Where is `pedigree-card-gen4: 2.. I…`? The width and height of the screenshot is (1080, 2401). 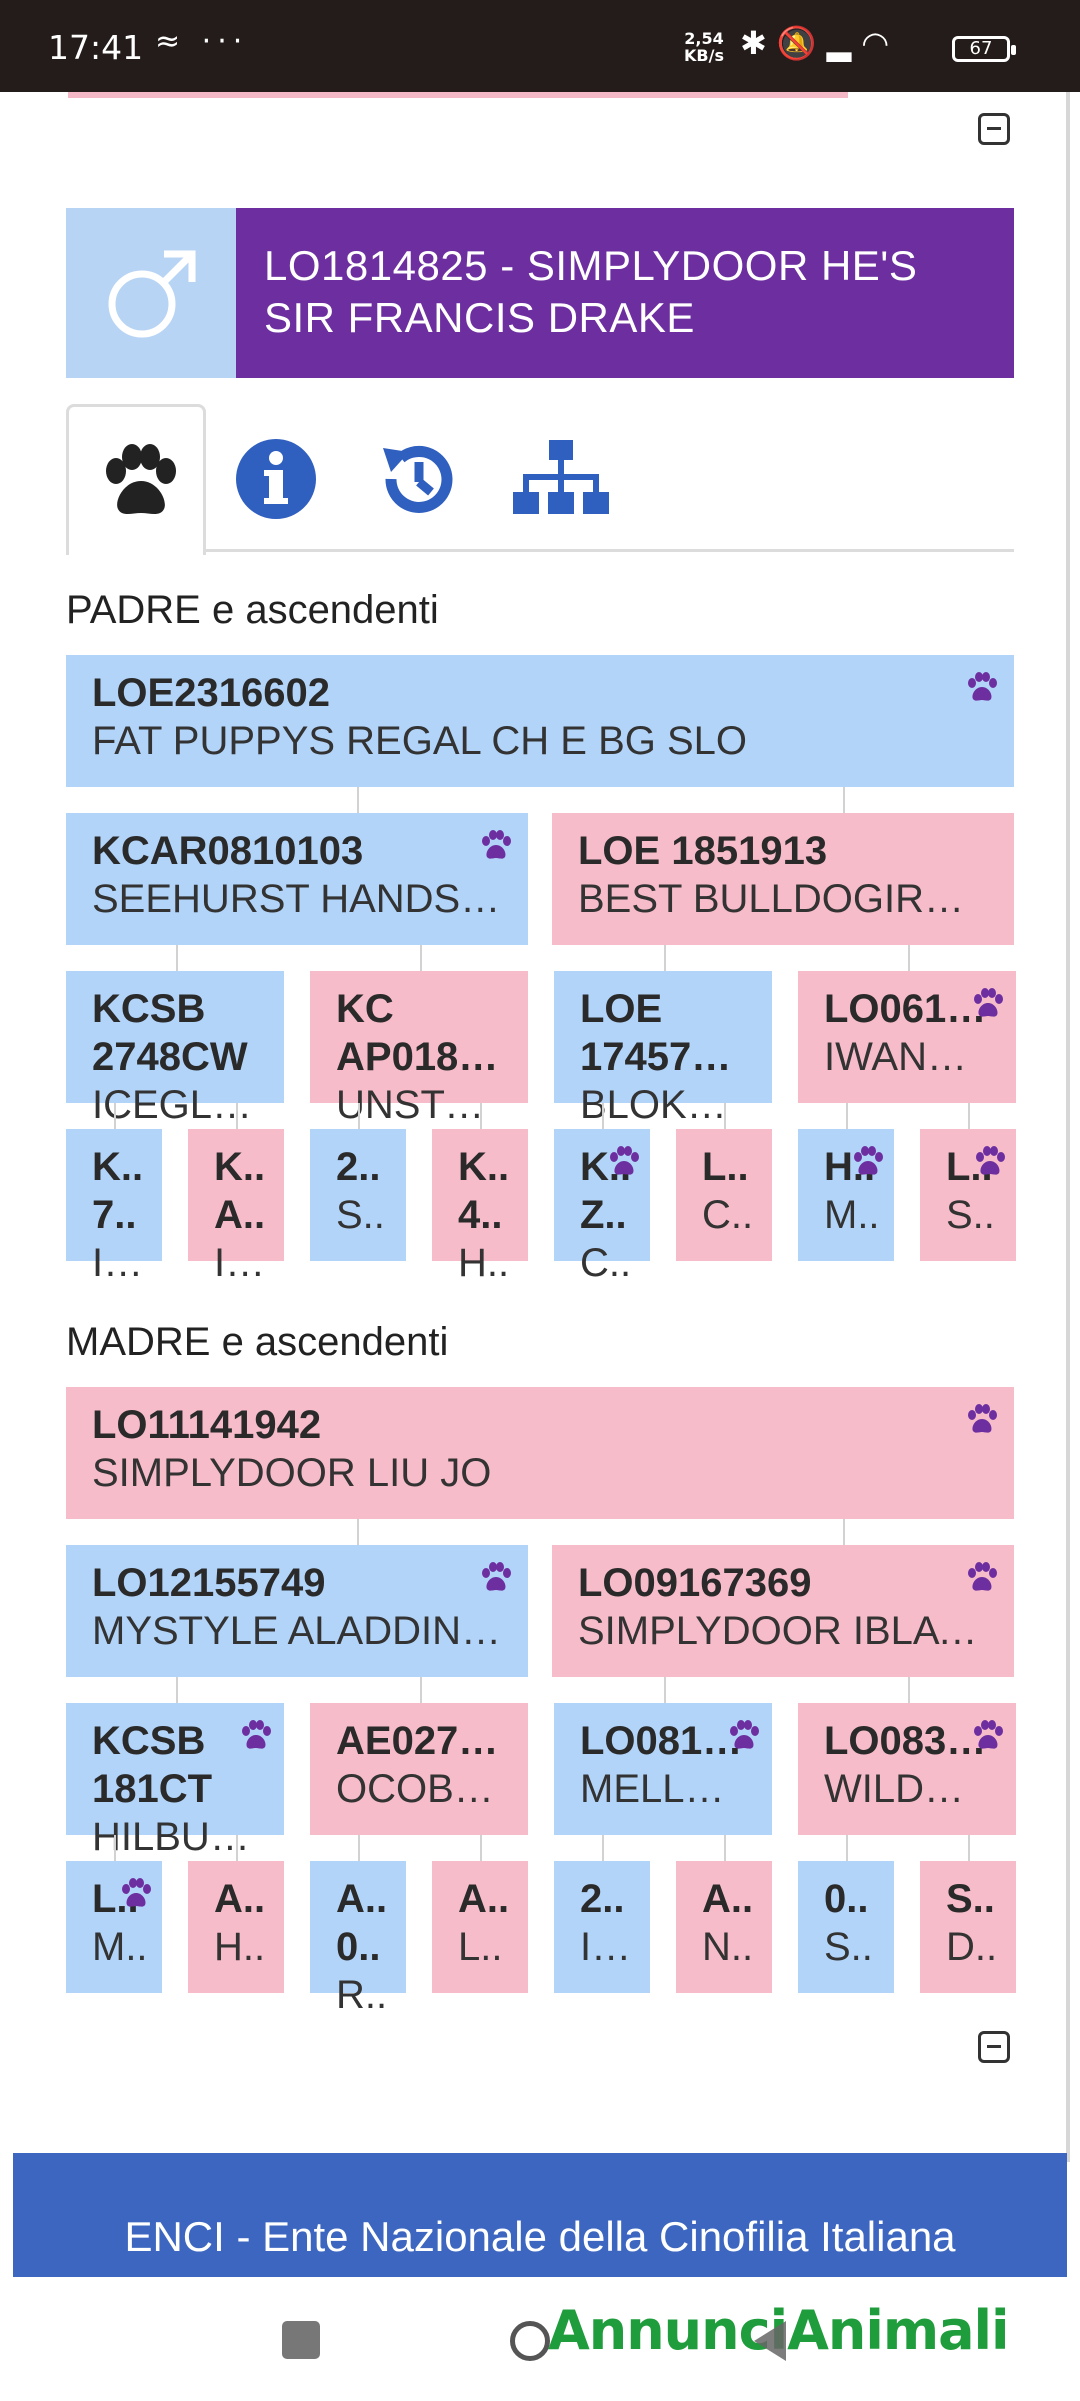
pedigree-card-gen4: 2.. I… is located at coordinates (602, 1927).